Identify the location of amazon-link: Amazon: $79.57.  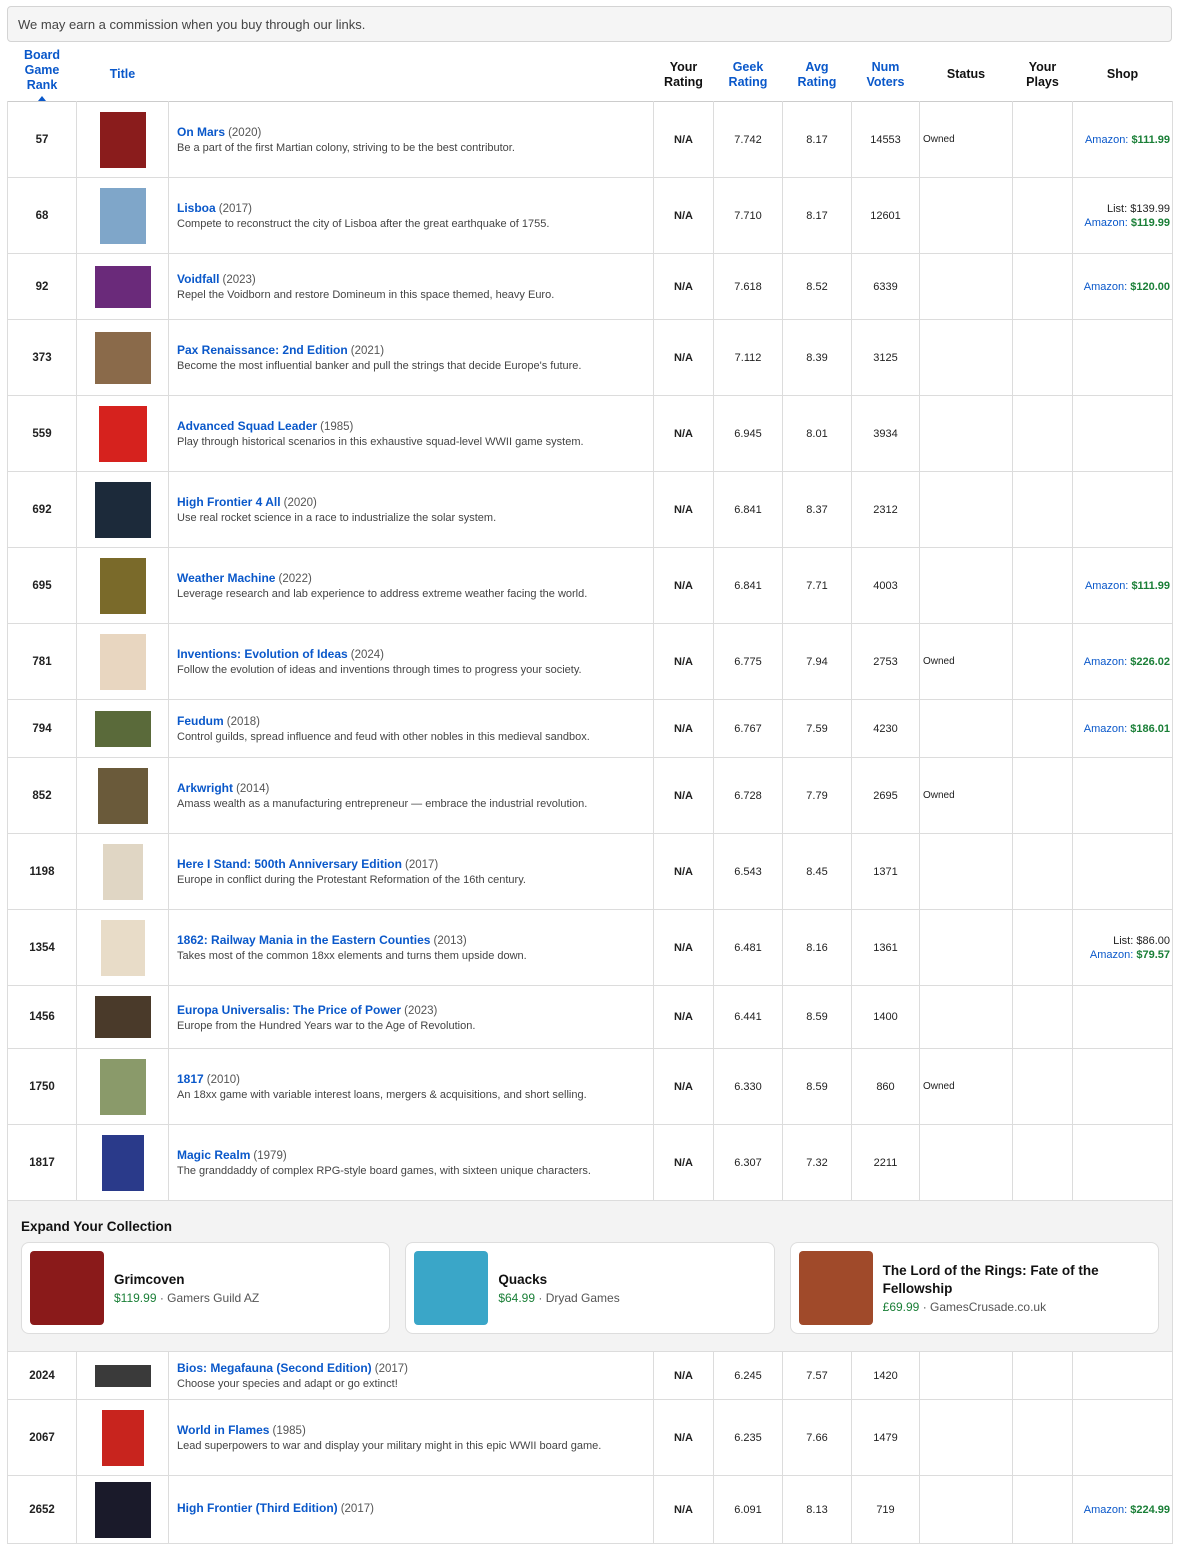
(1121, 955).